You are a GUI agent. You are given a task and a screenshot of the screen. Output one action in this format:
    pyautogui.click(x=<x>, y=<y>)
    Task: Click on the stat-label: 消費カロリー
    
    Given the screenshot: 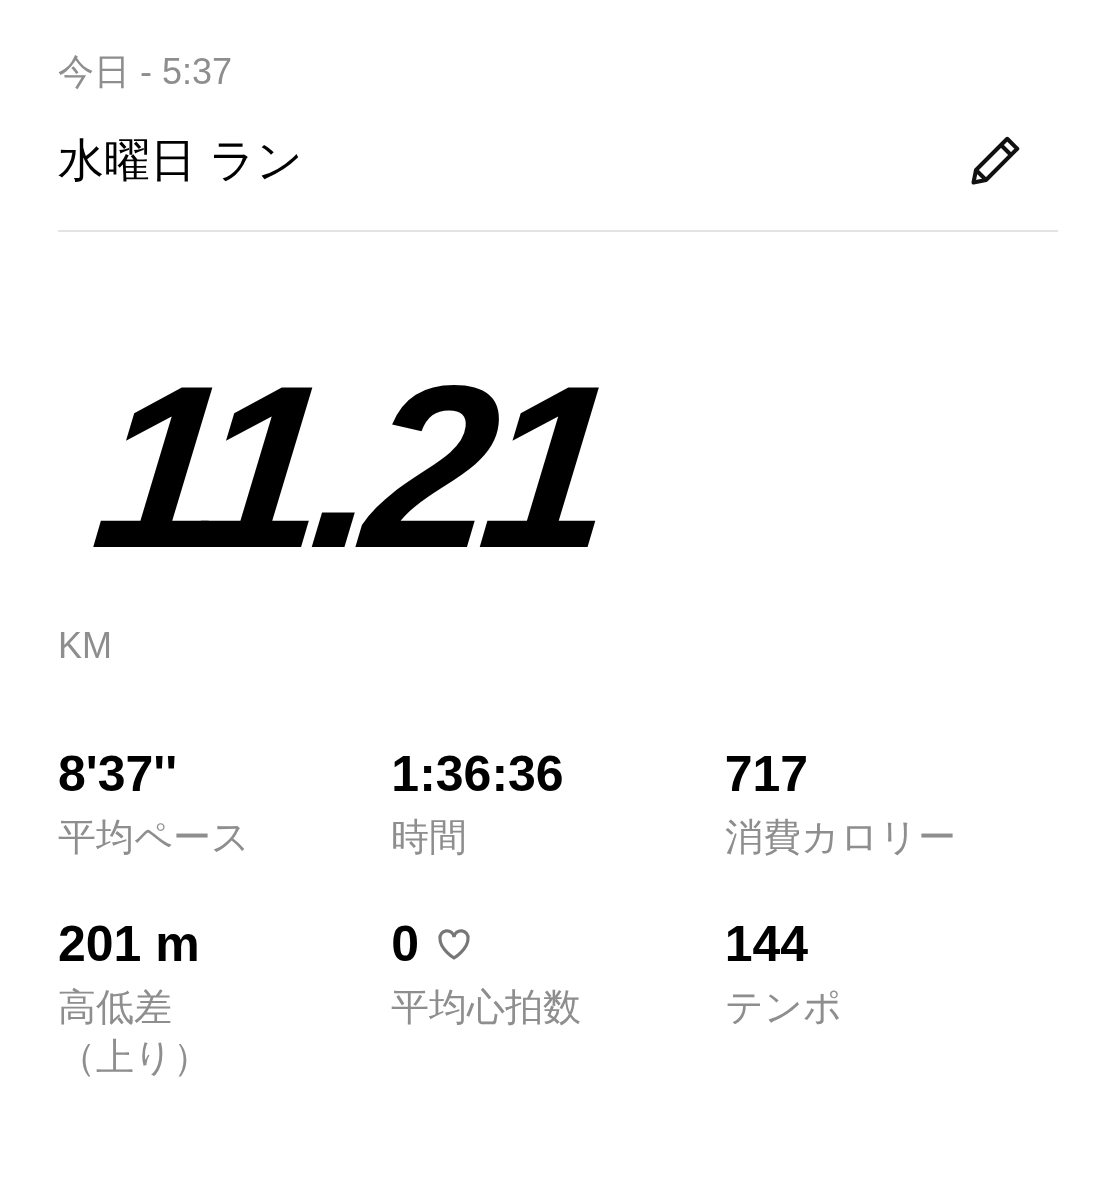 What is the action you would take?
    pyautogui.click(x=840, y=837)
    